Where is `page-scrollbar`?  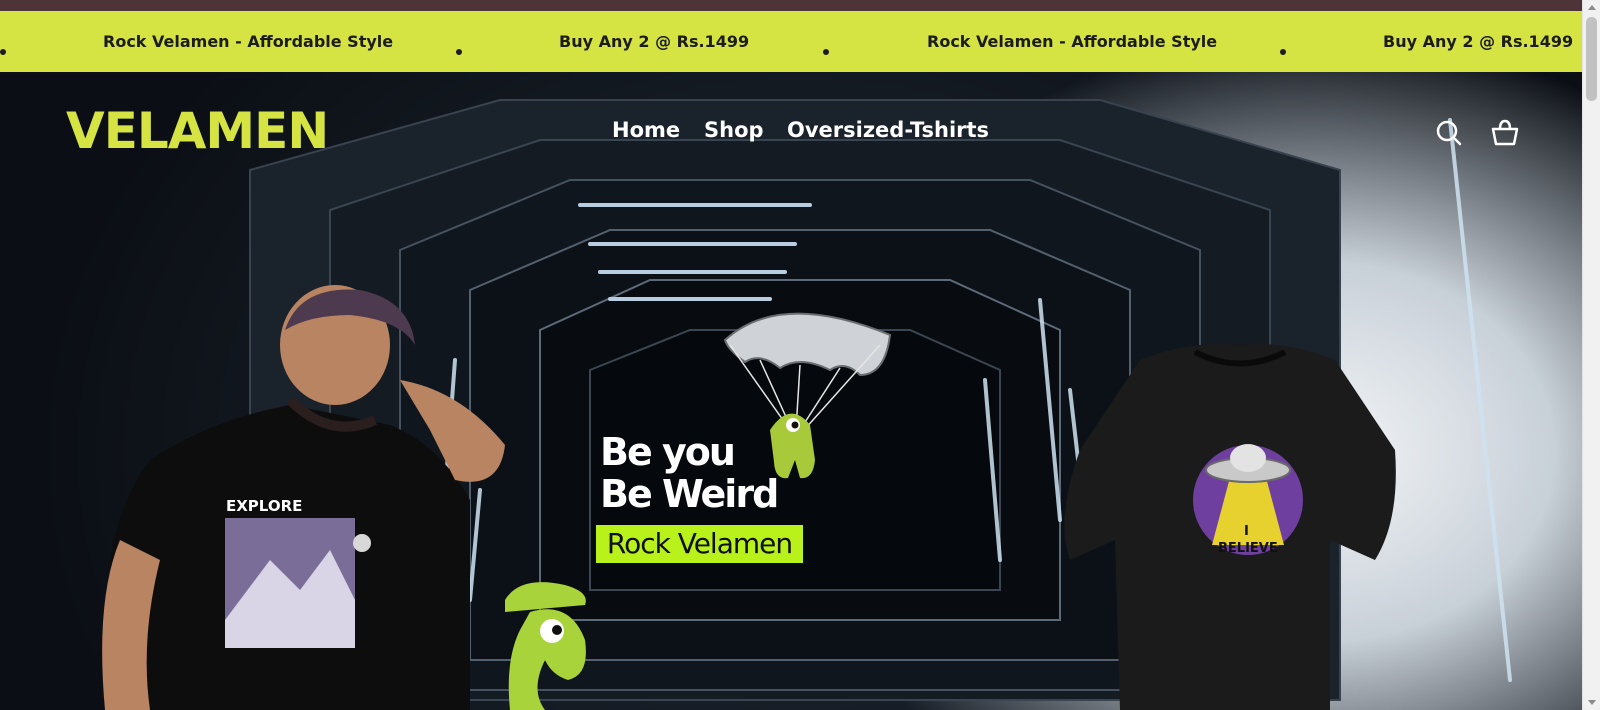
page-scrollbar is located at coordinates (1591, 355).